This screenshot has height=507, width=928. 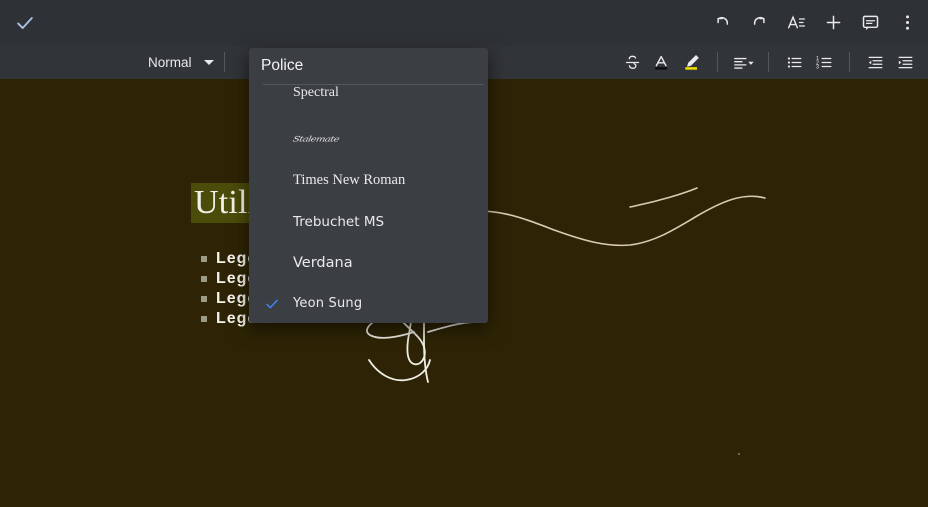 I want to click on text-color-button, so click(x=662, y=62).